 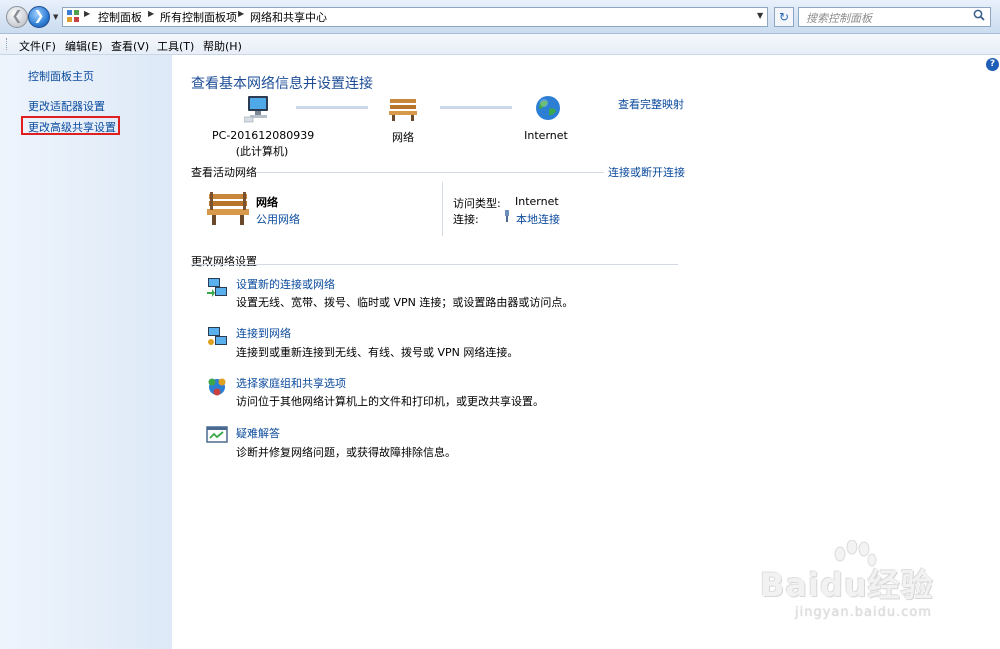 I want to click on back-arrow-icon: ❮, so click(x=17, y=16).